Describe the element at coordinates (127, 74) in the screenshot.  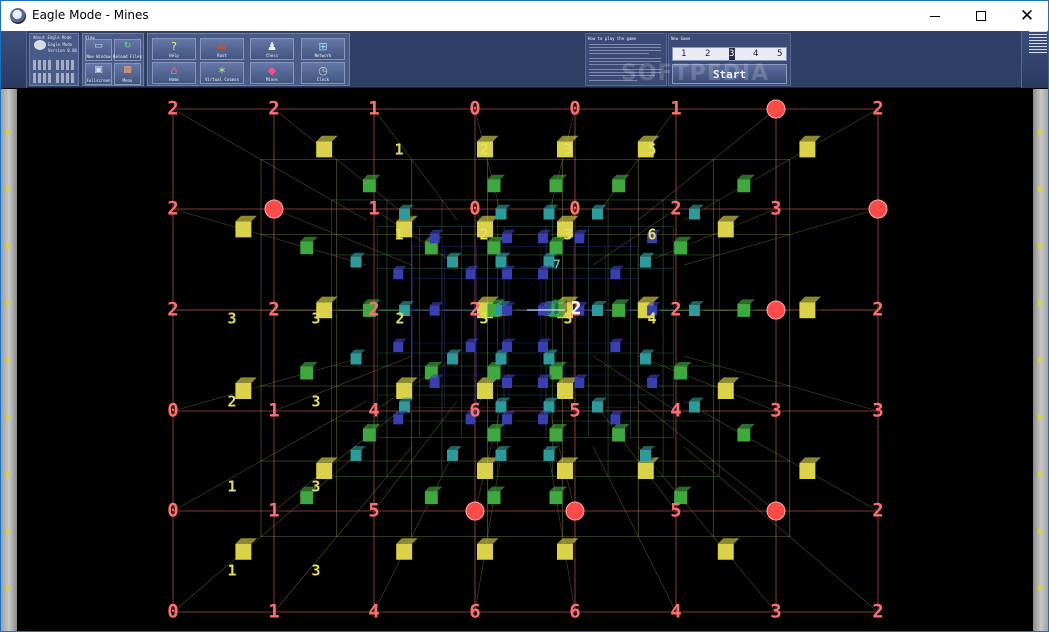
I see `menu-button: ▦ Menu` at that location.